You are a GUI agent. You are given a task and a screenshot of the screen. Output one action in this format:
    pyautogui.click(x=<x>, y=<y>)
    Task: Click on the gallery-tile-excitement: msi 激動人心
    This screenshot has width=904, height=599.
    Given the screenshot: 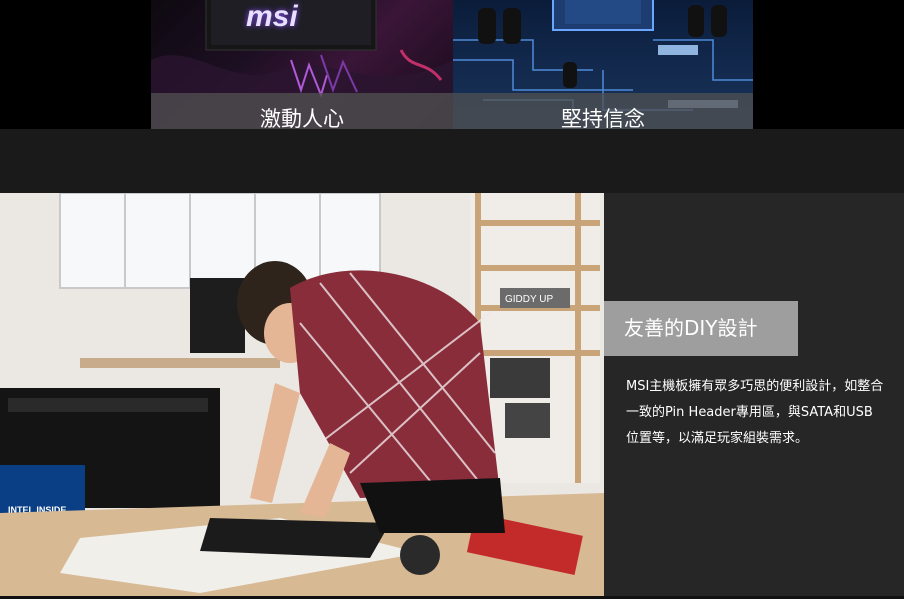 What is the action you would take?
    pyautogui.click(x=302, y=64)
    